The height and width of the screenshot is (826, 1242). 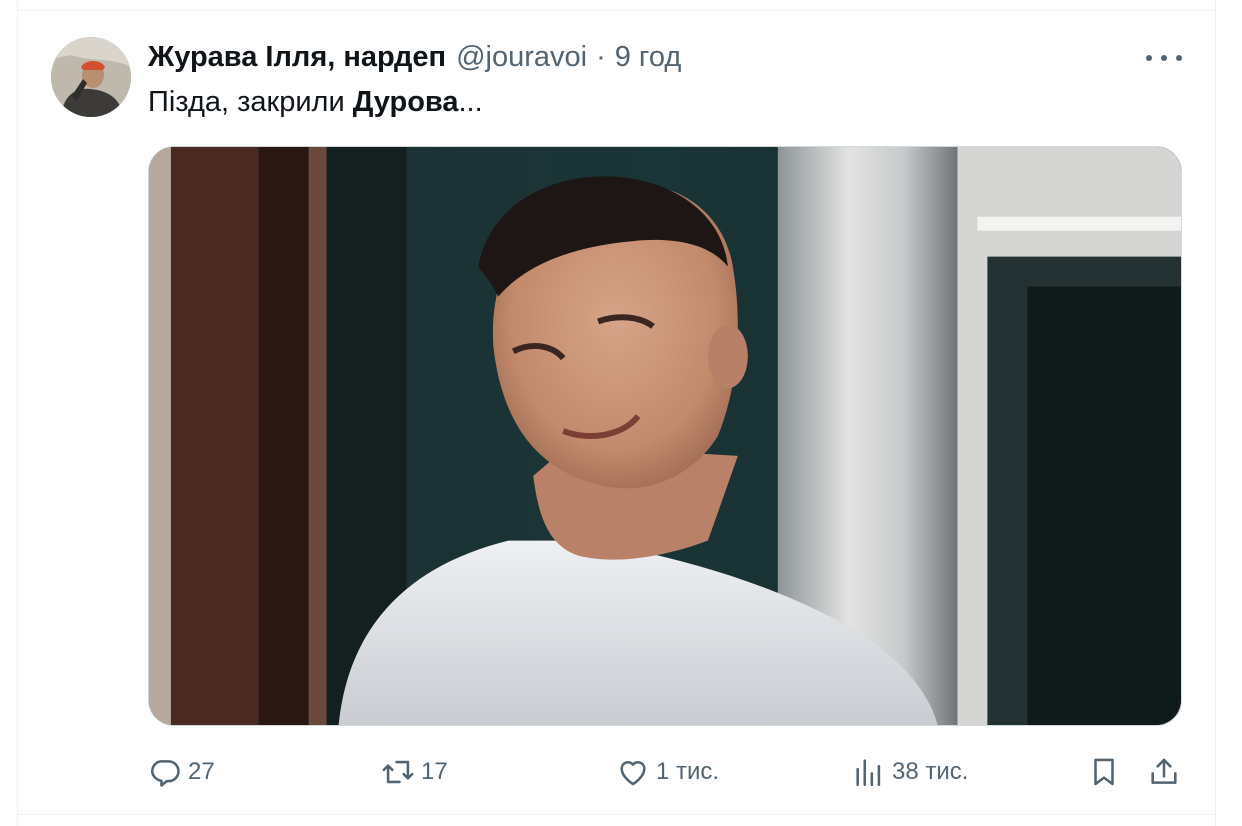 What do you see at coordinates (633, 773) in the screenshot?
I see `heart-icon` at bounding box center [633, 773].